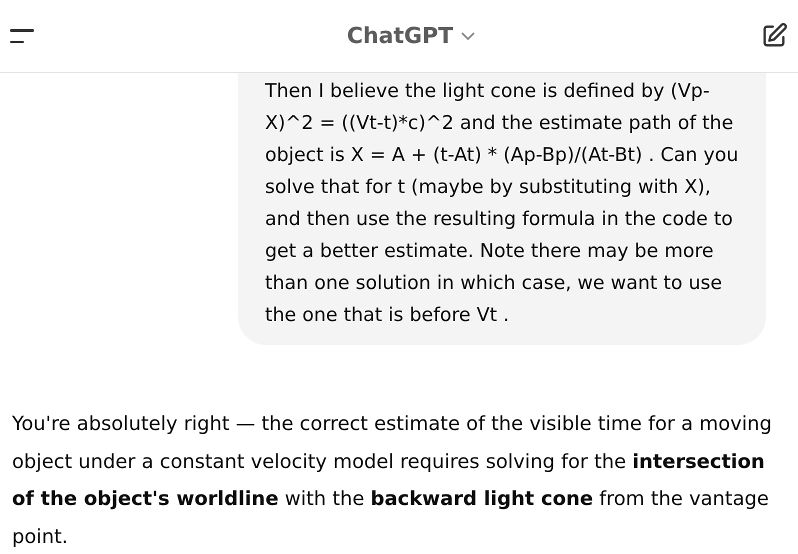  Describe the element at coordinates (411, 36) in the screenshot. I see `model-selector: ChatGPT` at that location.